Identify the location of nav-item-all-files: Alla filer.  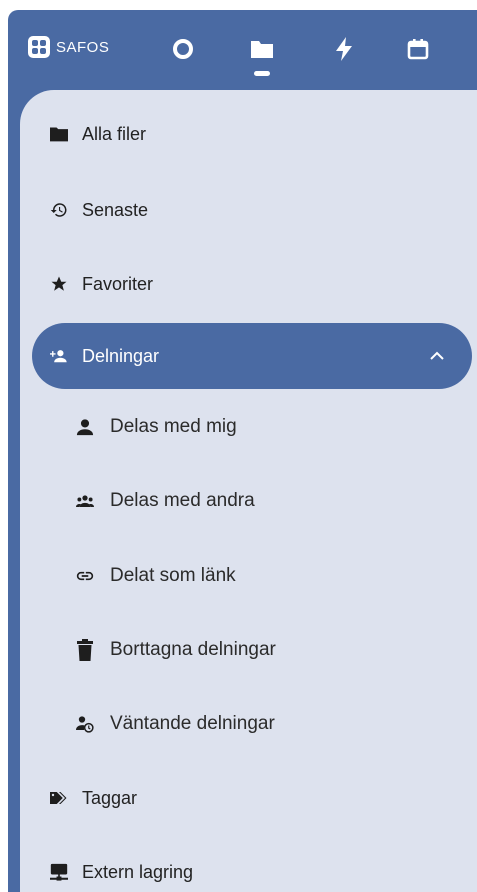
(252, 134).